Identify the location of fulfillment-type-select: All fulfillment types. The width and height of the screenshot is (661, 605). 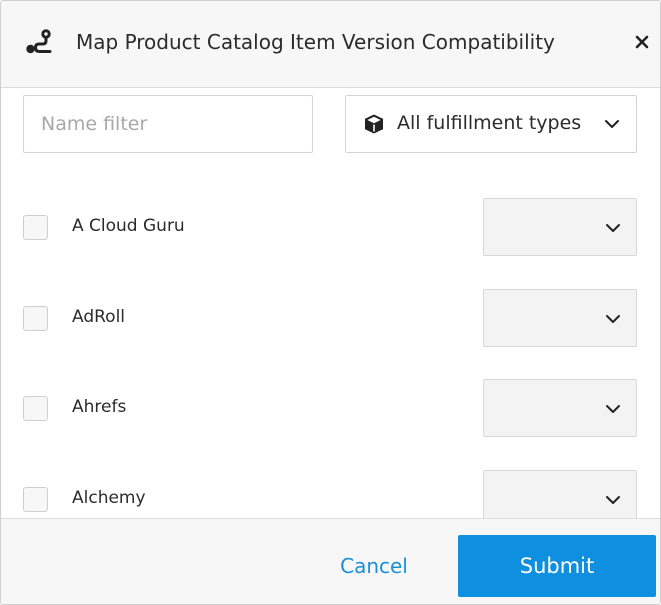
(491, 124).